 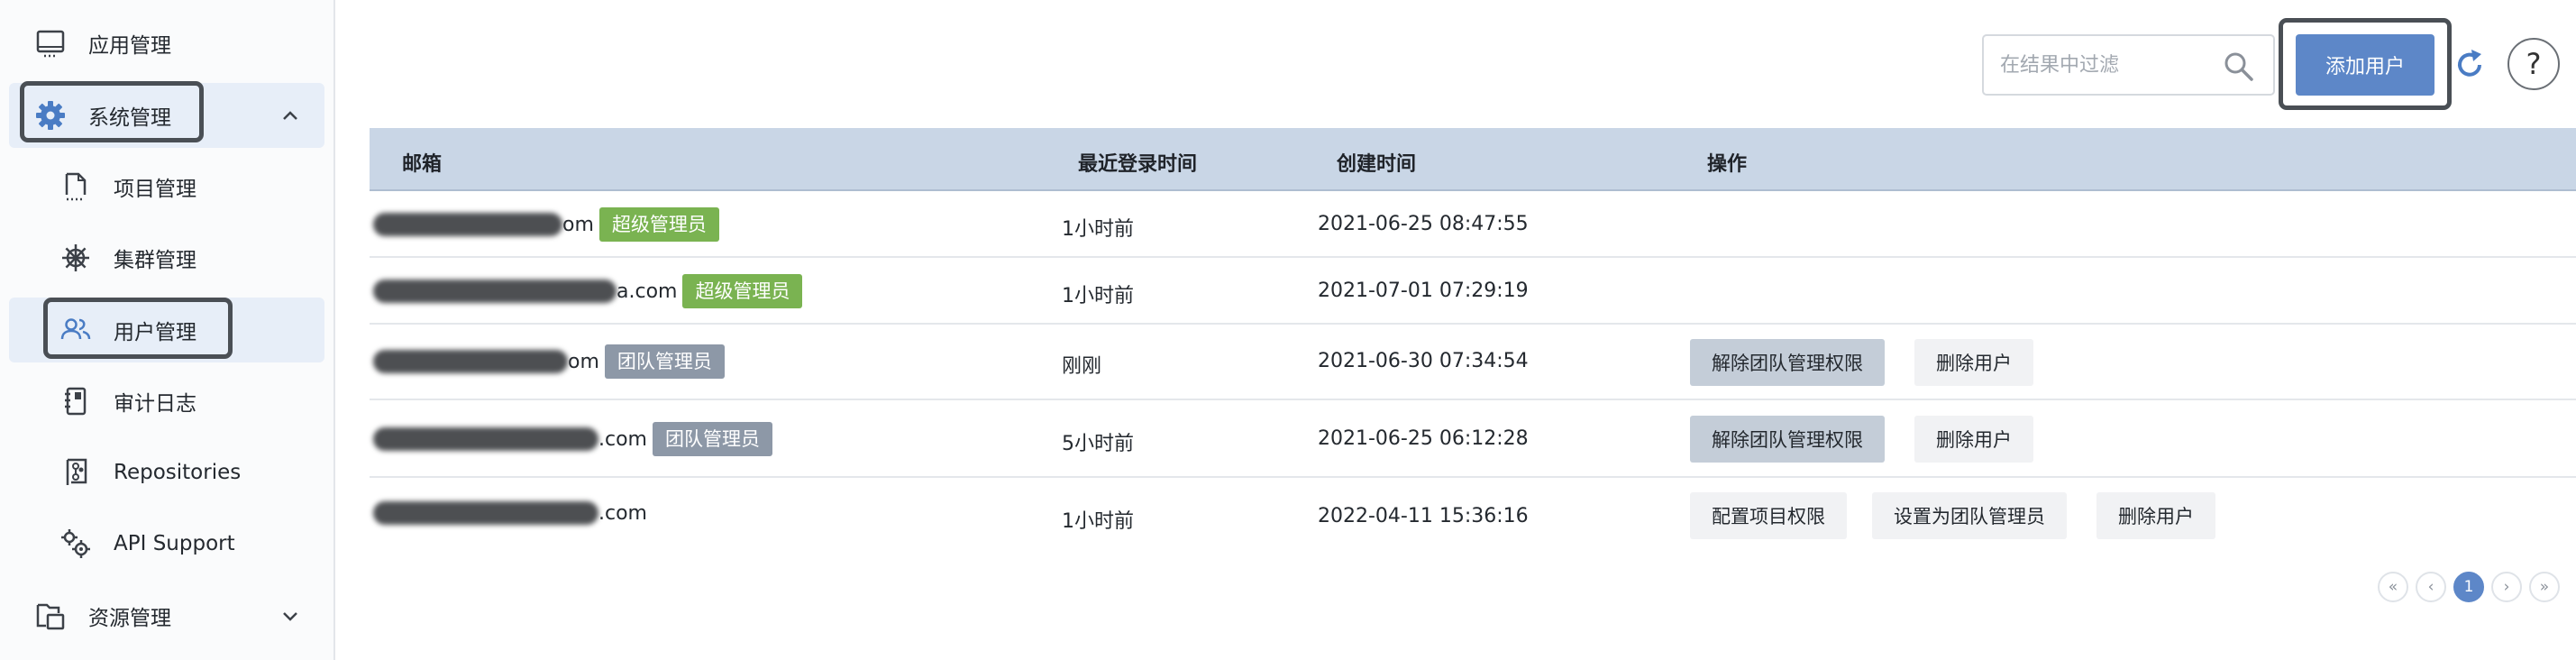 I want to click on created-cell: 2021-06-30 07:34:54, so click(x=1423, y=361).